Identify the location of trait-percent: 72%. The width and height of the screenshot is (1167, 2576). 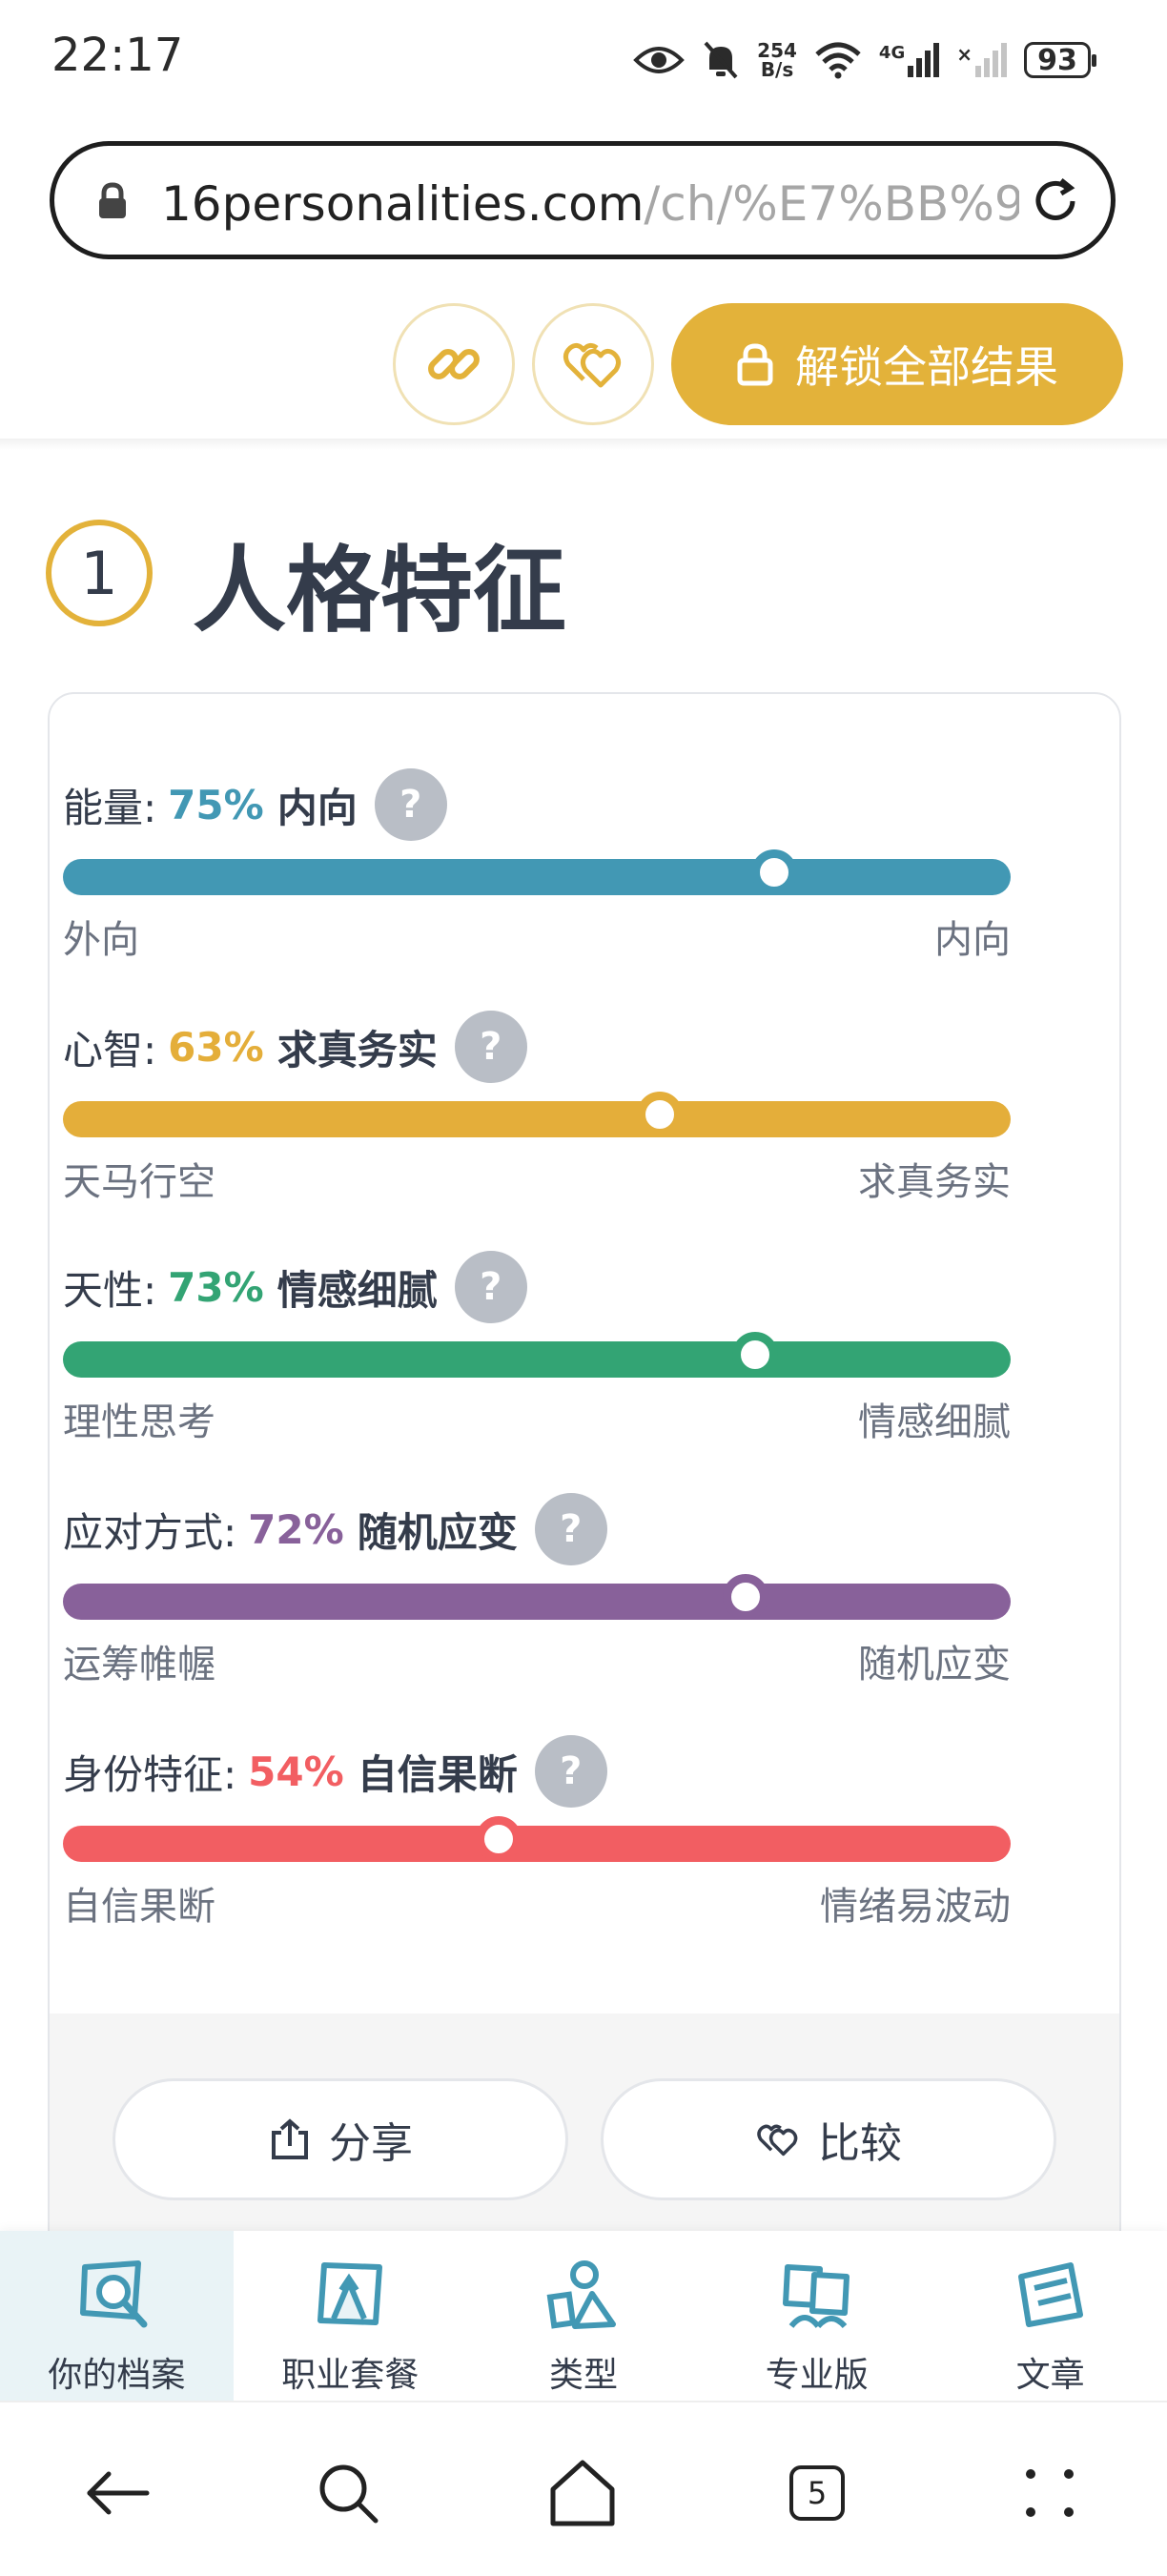
(296, 1529).